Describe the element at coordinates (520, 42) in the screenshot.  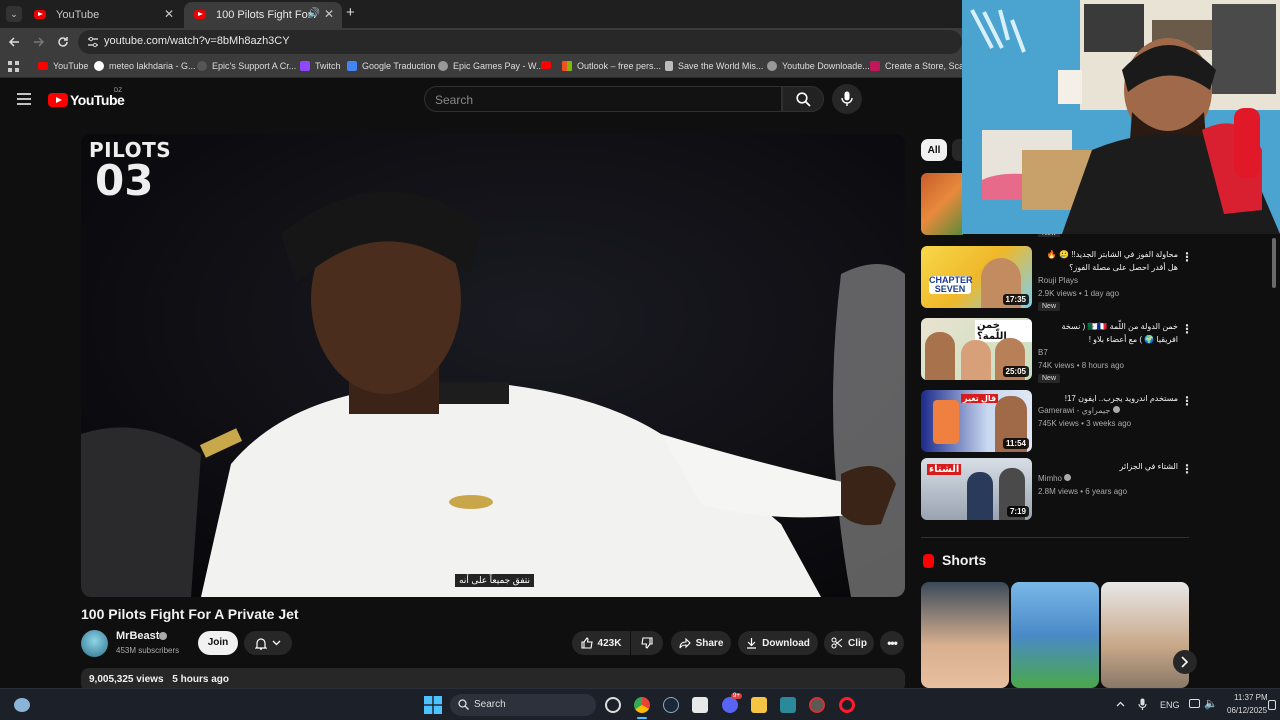
I see `address-bar: youtube.com/watch?v=8bMh8azh3CY` at that location.